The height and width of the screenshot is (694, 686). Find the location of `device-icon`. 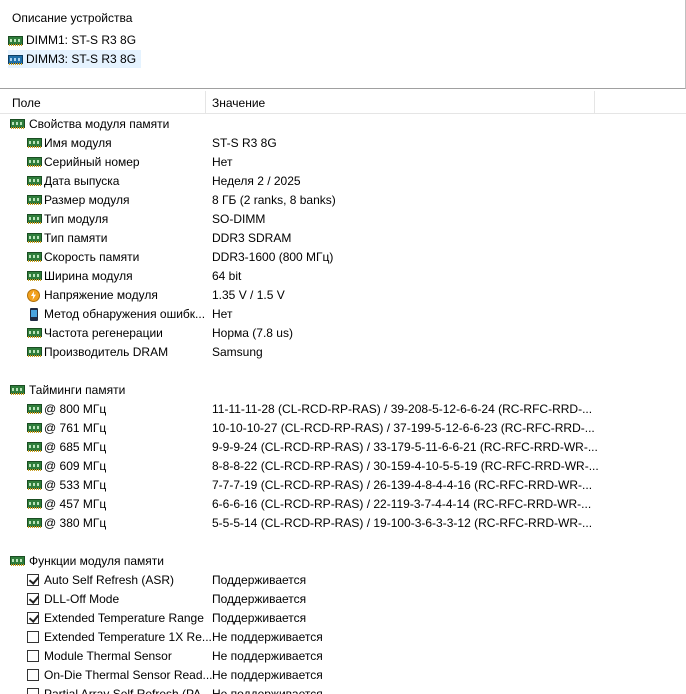

device-icon is located at coordinates (34, 314).